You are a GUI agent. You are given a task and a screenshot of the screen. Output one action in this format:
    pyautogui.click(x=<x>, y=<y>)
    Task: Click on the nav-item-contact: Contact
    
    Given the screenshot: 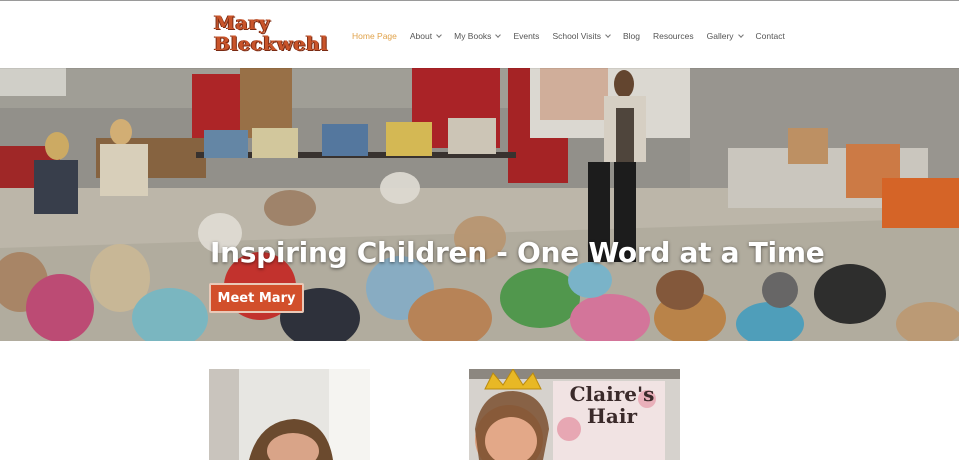 What is the action you would take?
    pyautogui.click(x=770, y=36)
    